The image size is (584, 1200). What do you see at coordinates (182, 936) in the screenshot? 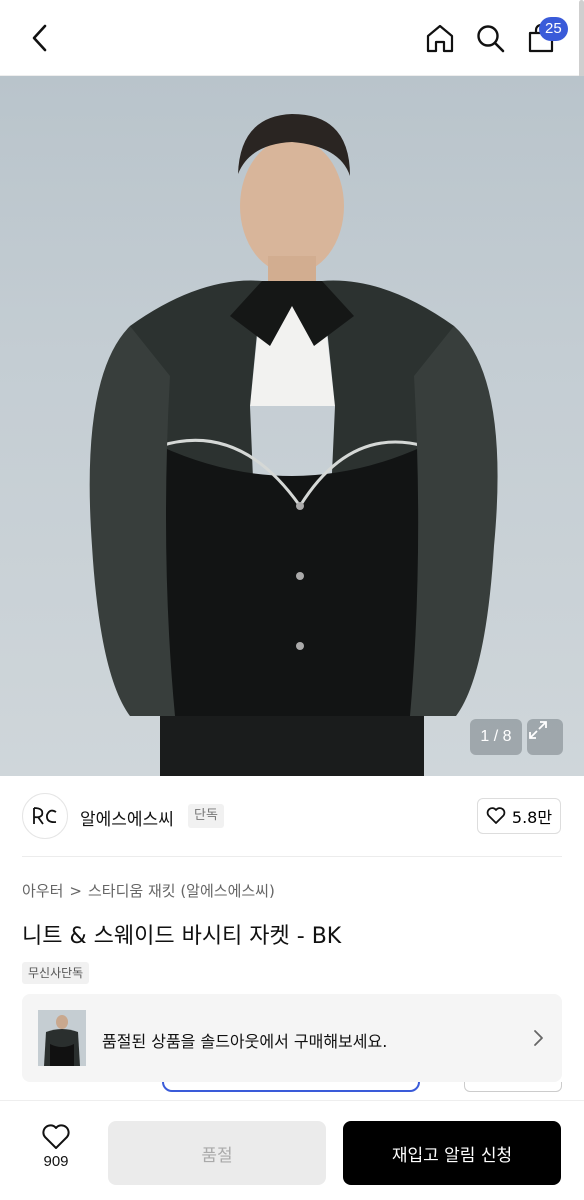
I see `product-title: 니트 & 스웨이드 바시티 자켓 - BK` at bounding box center [182, 936].